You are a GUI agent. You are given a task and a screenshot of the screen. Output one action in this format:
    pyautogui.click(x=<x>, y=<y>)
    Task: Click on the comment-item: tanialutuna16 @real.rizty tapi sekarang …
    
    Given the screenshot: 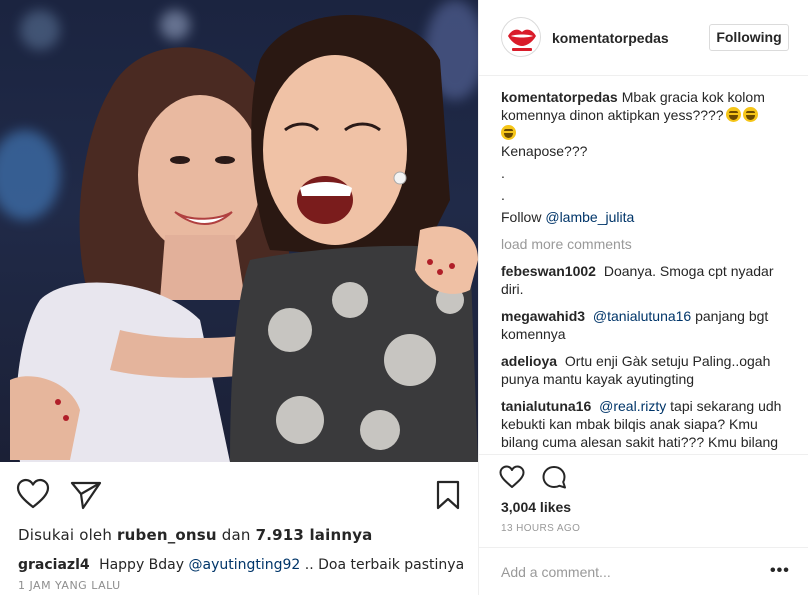 What is the action you would take?
    pyautogui.click(x=645, y=424)
    